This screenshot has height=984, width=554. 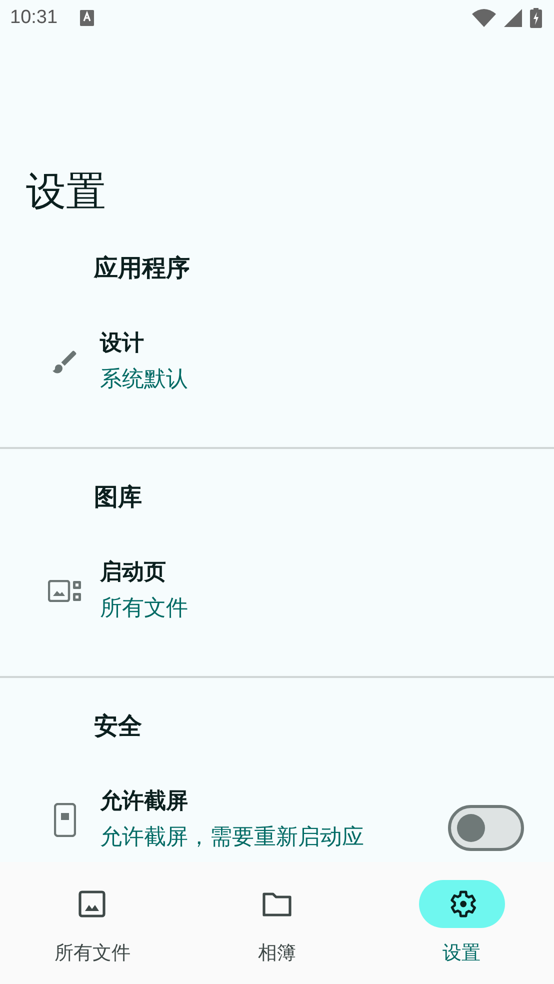 I want to click on toggle-switch, so click(x=486, y=828).